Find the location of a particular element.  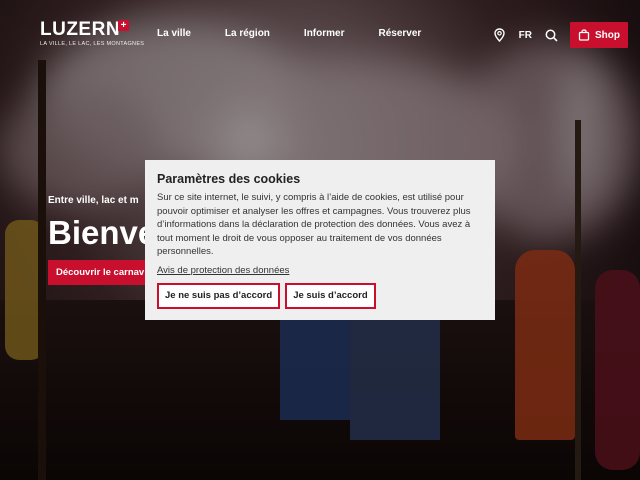

cookie-dialog-buttons: Je ne suis pas d’accord Je suis d’accord is located at coordinates (320, 295).